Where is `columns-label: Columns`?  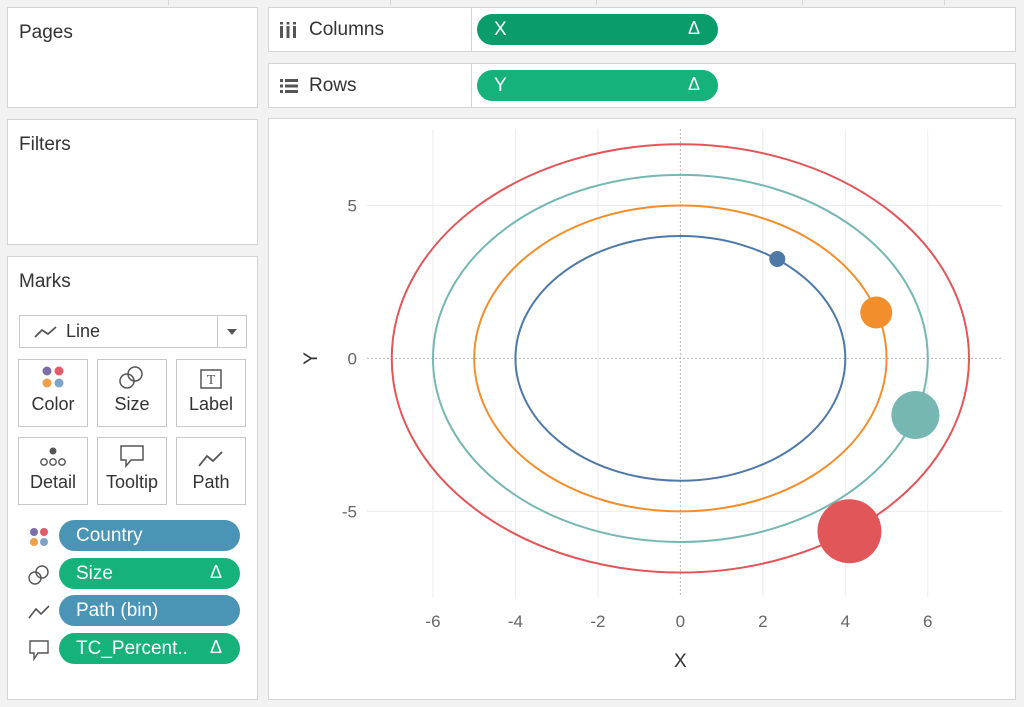
columns-label: Columns is located at coordinates (346, 29).